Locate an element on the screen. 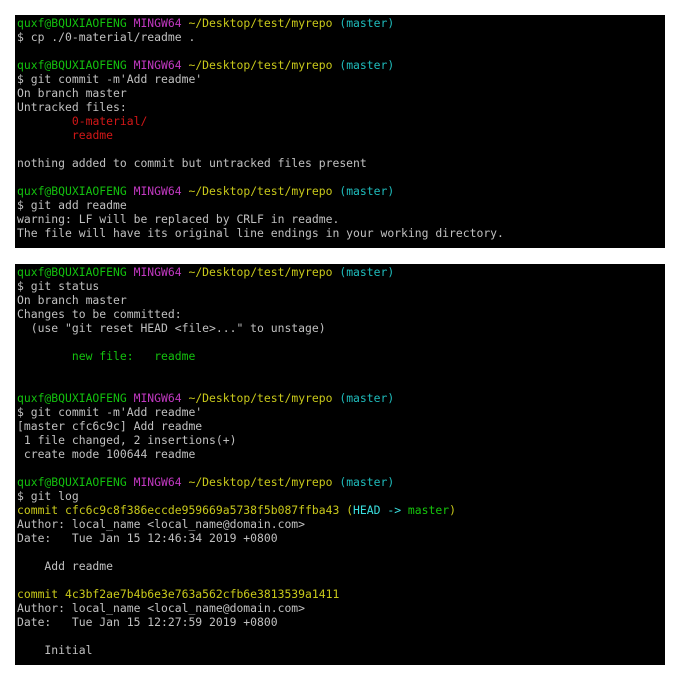 The height and width of the screenshot is (679, 680). branch-ref: master is located at coordinates (428, 510).